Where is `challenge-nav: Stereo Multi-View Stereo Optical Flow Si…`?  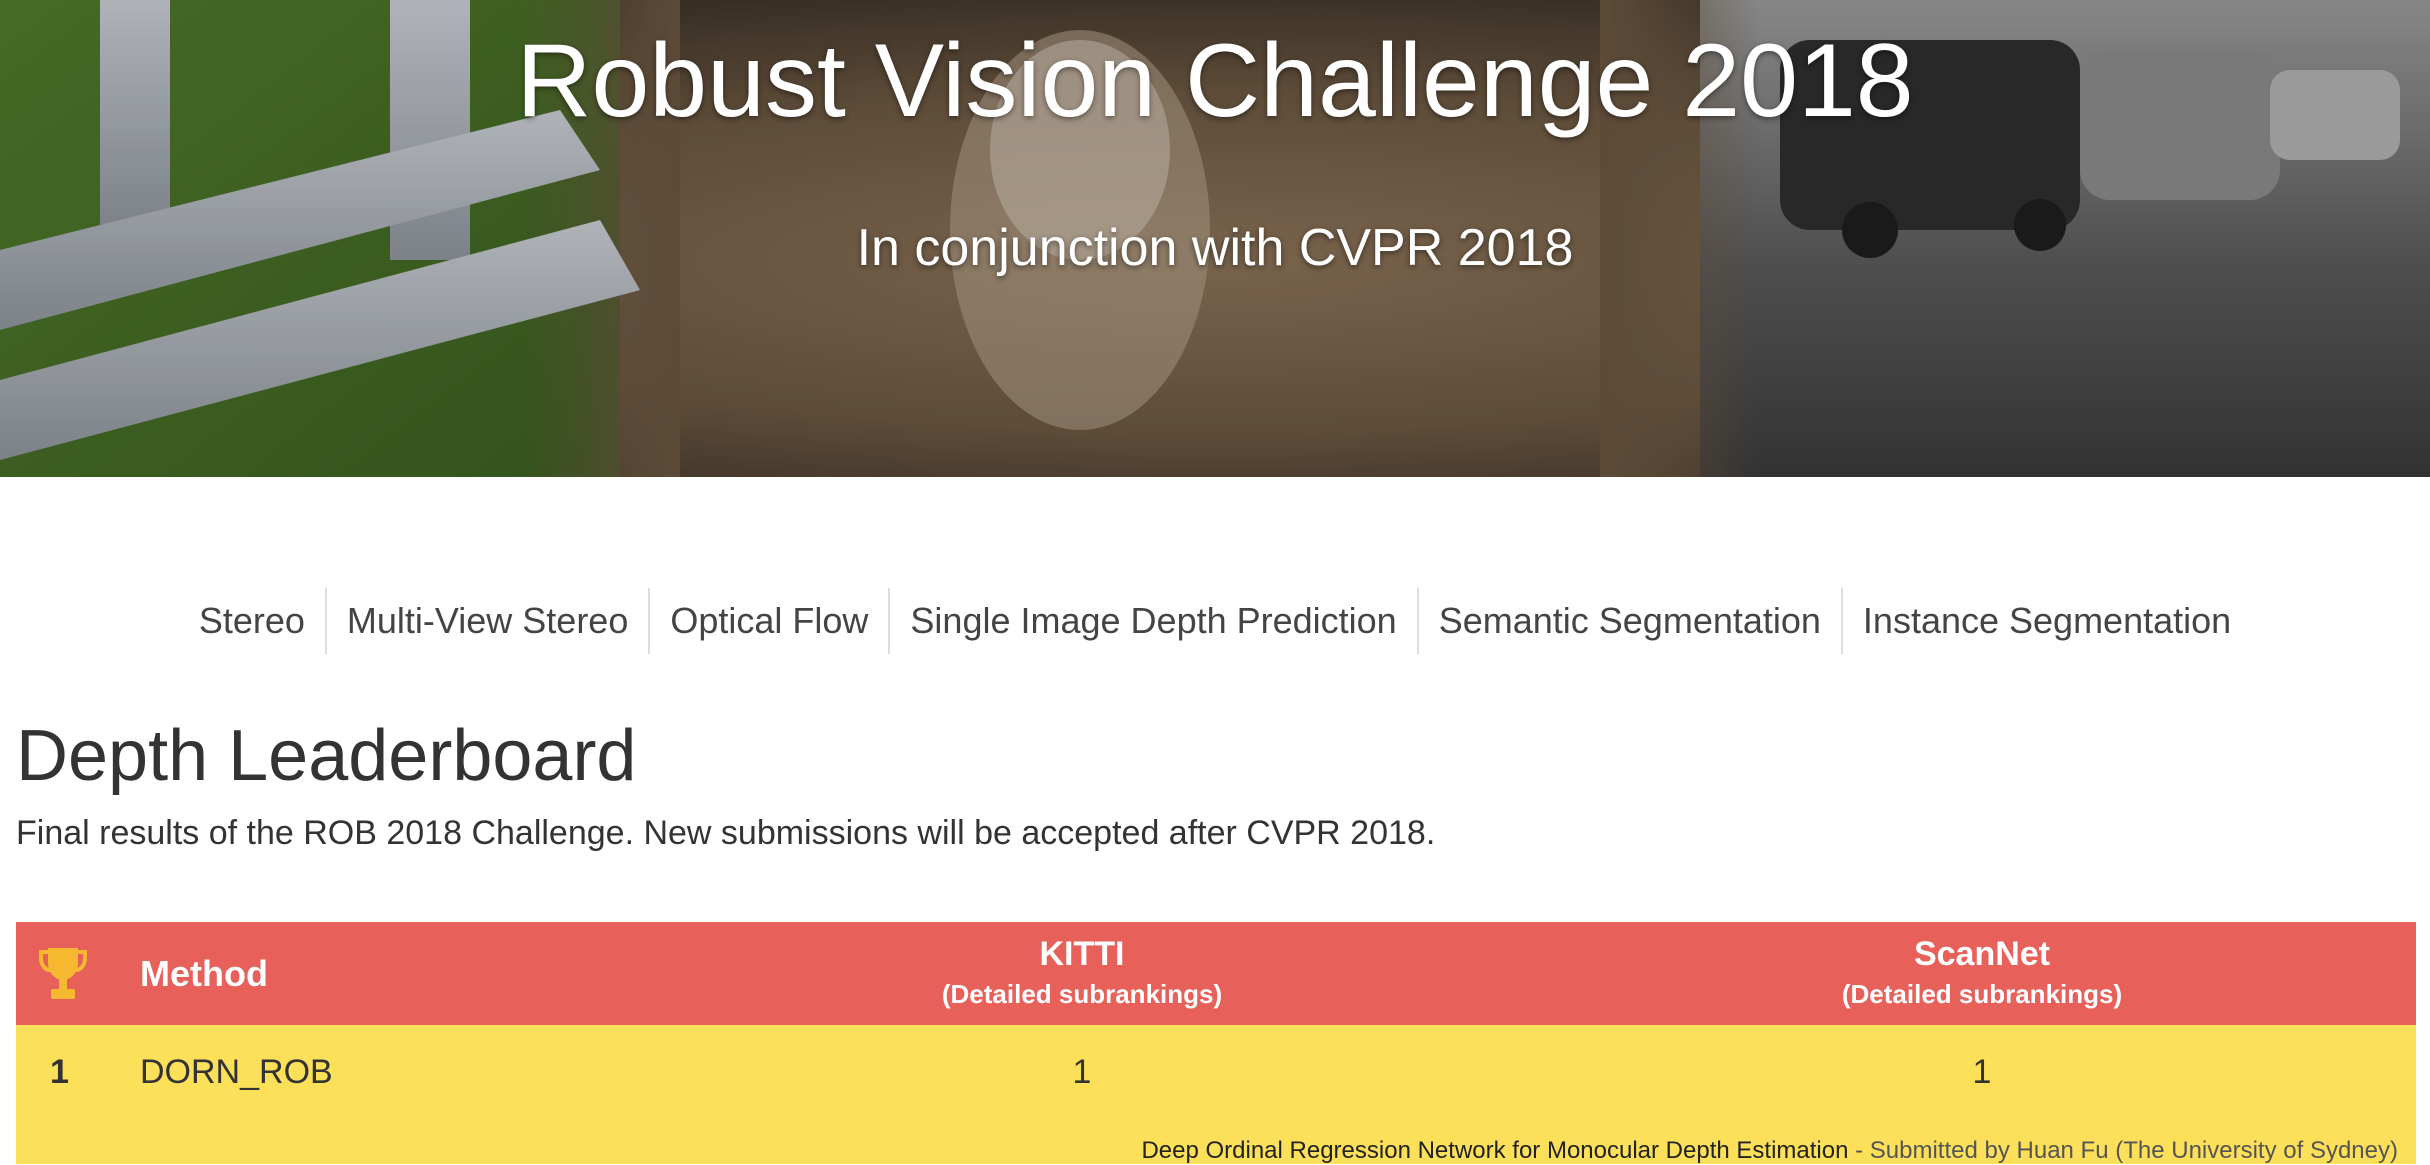 challenge-nav: Stereo Multi-View Stereo Optical Flow Si… is located at coordinates (1215, 621).